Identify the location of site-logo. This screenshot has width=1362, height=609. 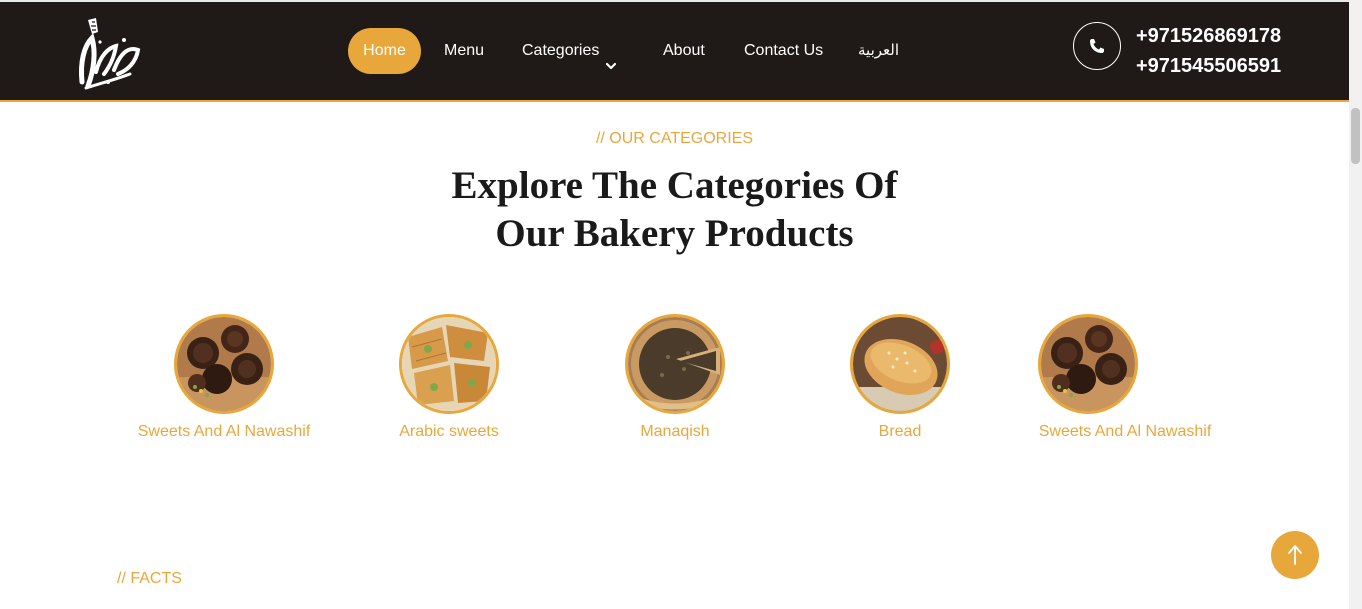
(108, 52).